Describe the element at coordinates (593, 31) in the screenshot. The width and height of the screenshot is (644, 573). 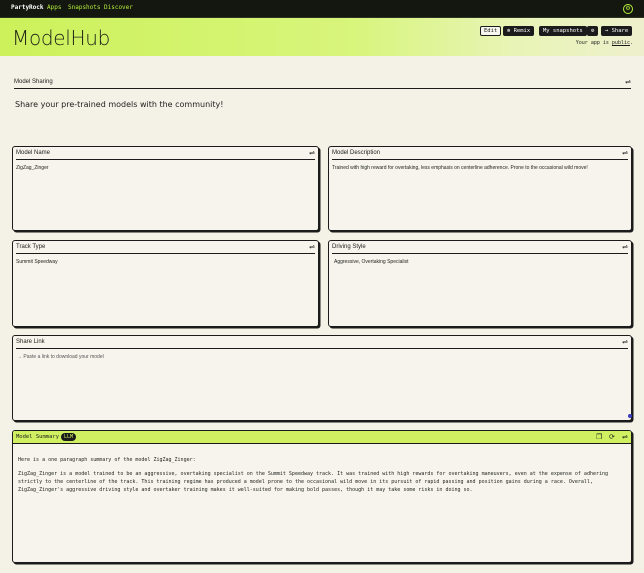
I see `snapshot-settings-button: ⚙` at that location.